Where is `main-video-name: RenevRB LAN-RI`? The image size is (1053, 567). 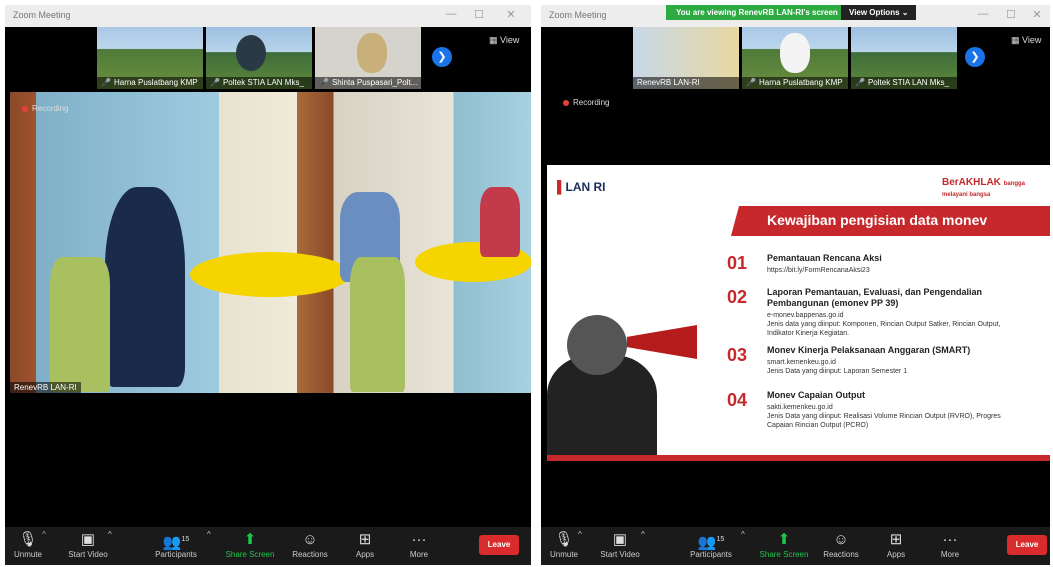 main-video-name: RenevRB LAN-RI is located at coordinates (45, 387).